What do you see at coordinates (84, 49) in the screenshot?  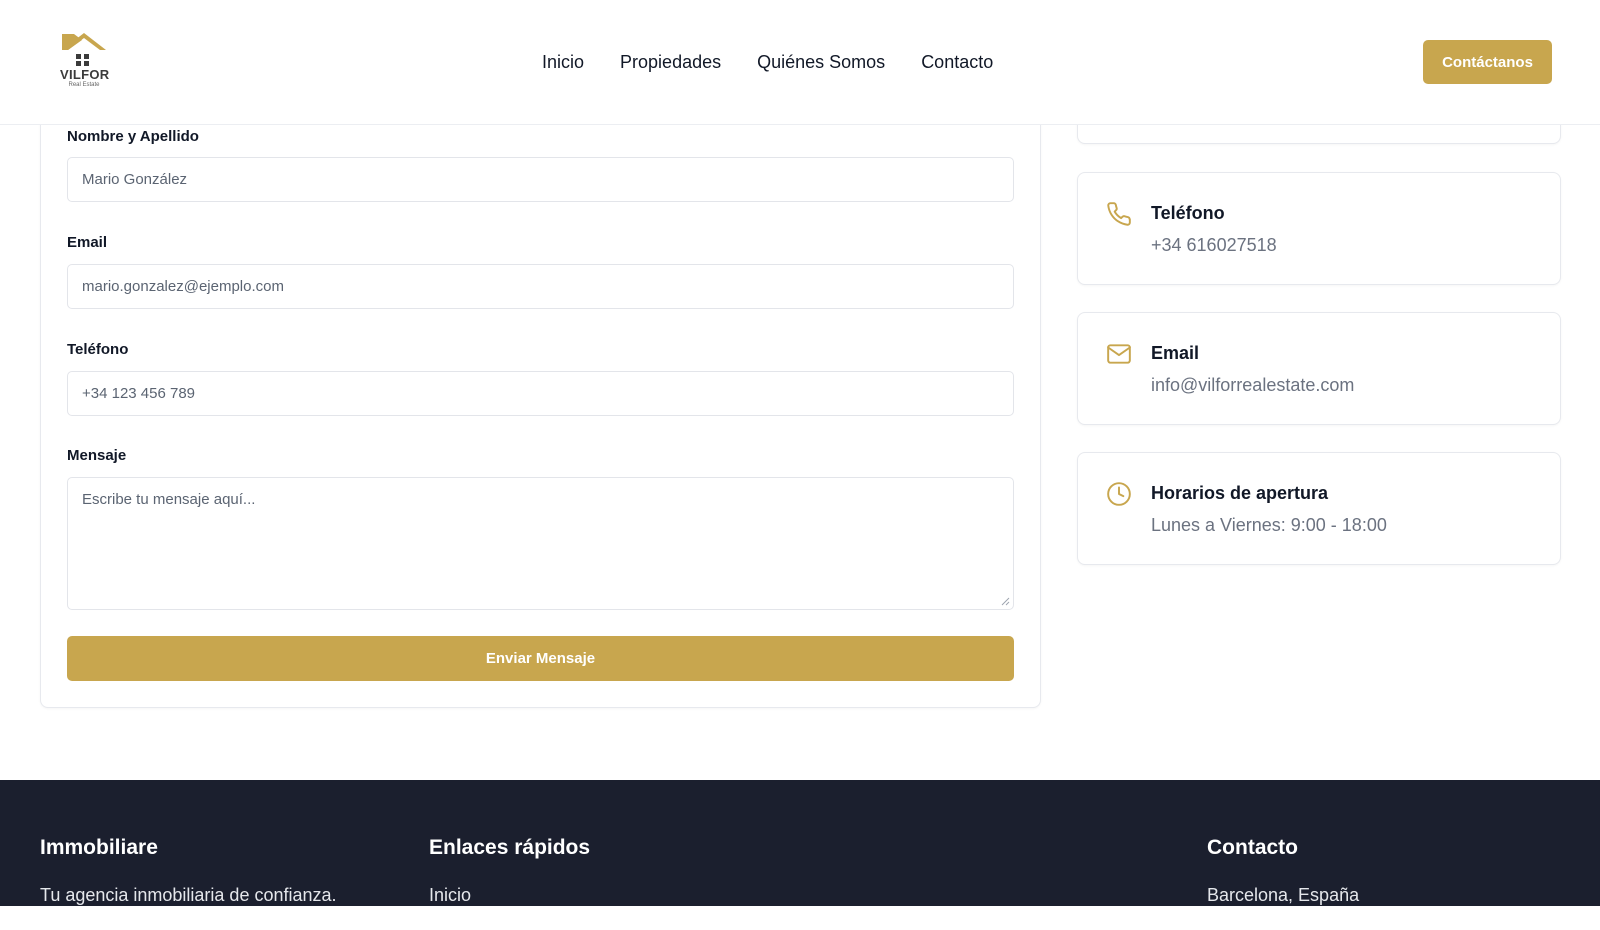 I see `house-logo-icon` at bounding box center [84, 49].